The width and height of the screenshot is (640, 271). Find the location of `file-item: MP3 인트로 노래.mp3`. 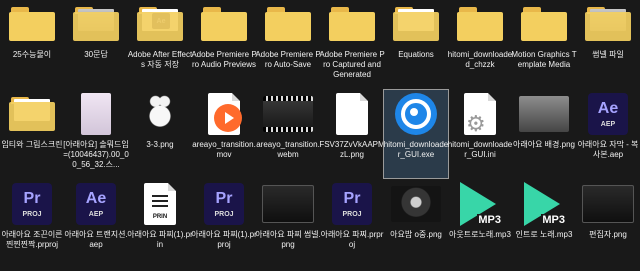

file-item: MP3 인트로 노래.mp3 is located at coordinates (544, 224).